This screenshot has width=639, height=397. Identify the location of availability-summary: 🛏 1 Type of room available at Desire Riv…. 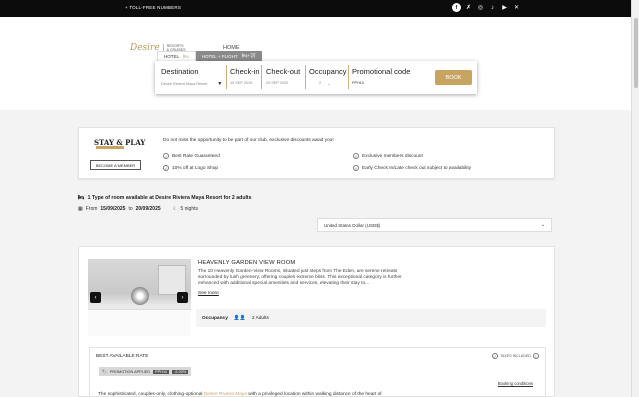
(165, 198).